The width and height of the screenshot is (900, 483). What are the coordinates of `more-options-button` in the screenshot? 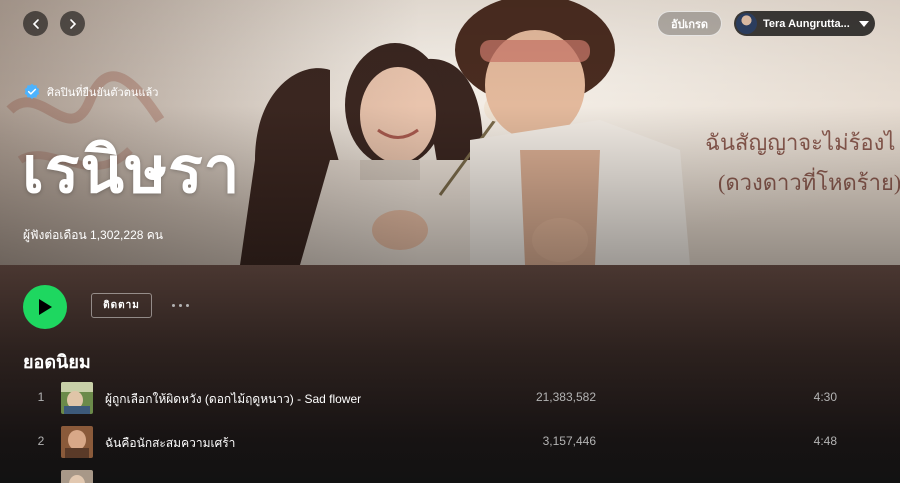 It's located at (180, 305).